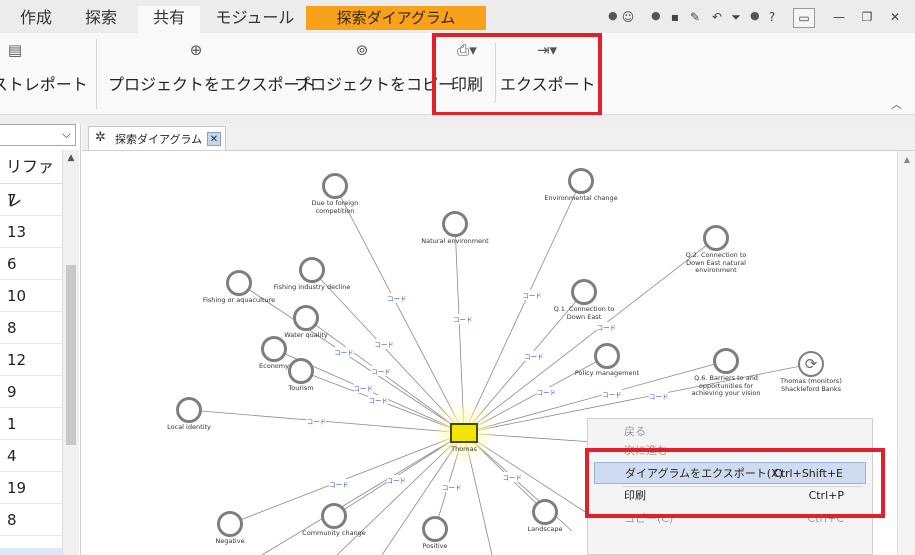 Image resolution: width=915 pixels, height=555 pixels. Describe the element at coordinates (896, 104) in the screenshot. I see `collapse-ribbon-icon: ︿` at that location.